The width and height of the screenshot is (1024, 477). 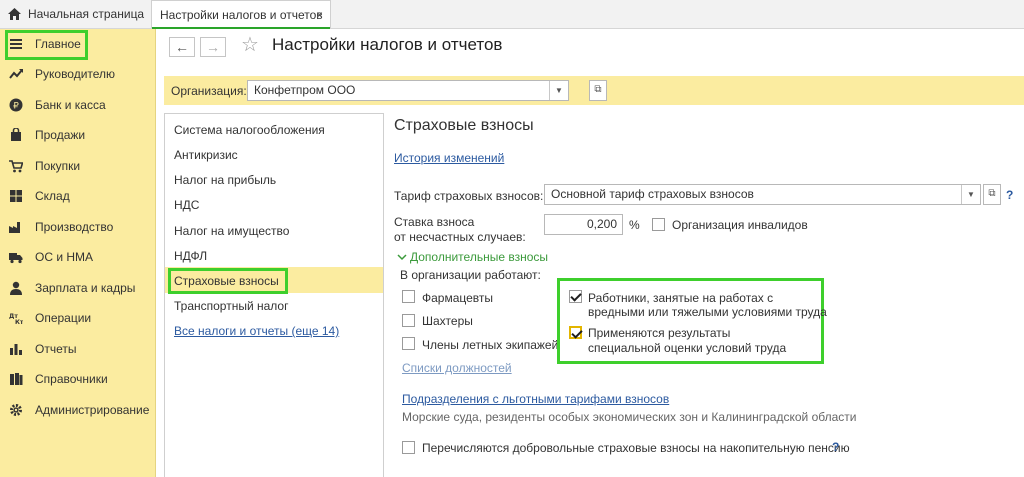 I want to click on list-item: Налог на имущество, so click(x=231, y=231).